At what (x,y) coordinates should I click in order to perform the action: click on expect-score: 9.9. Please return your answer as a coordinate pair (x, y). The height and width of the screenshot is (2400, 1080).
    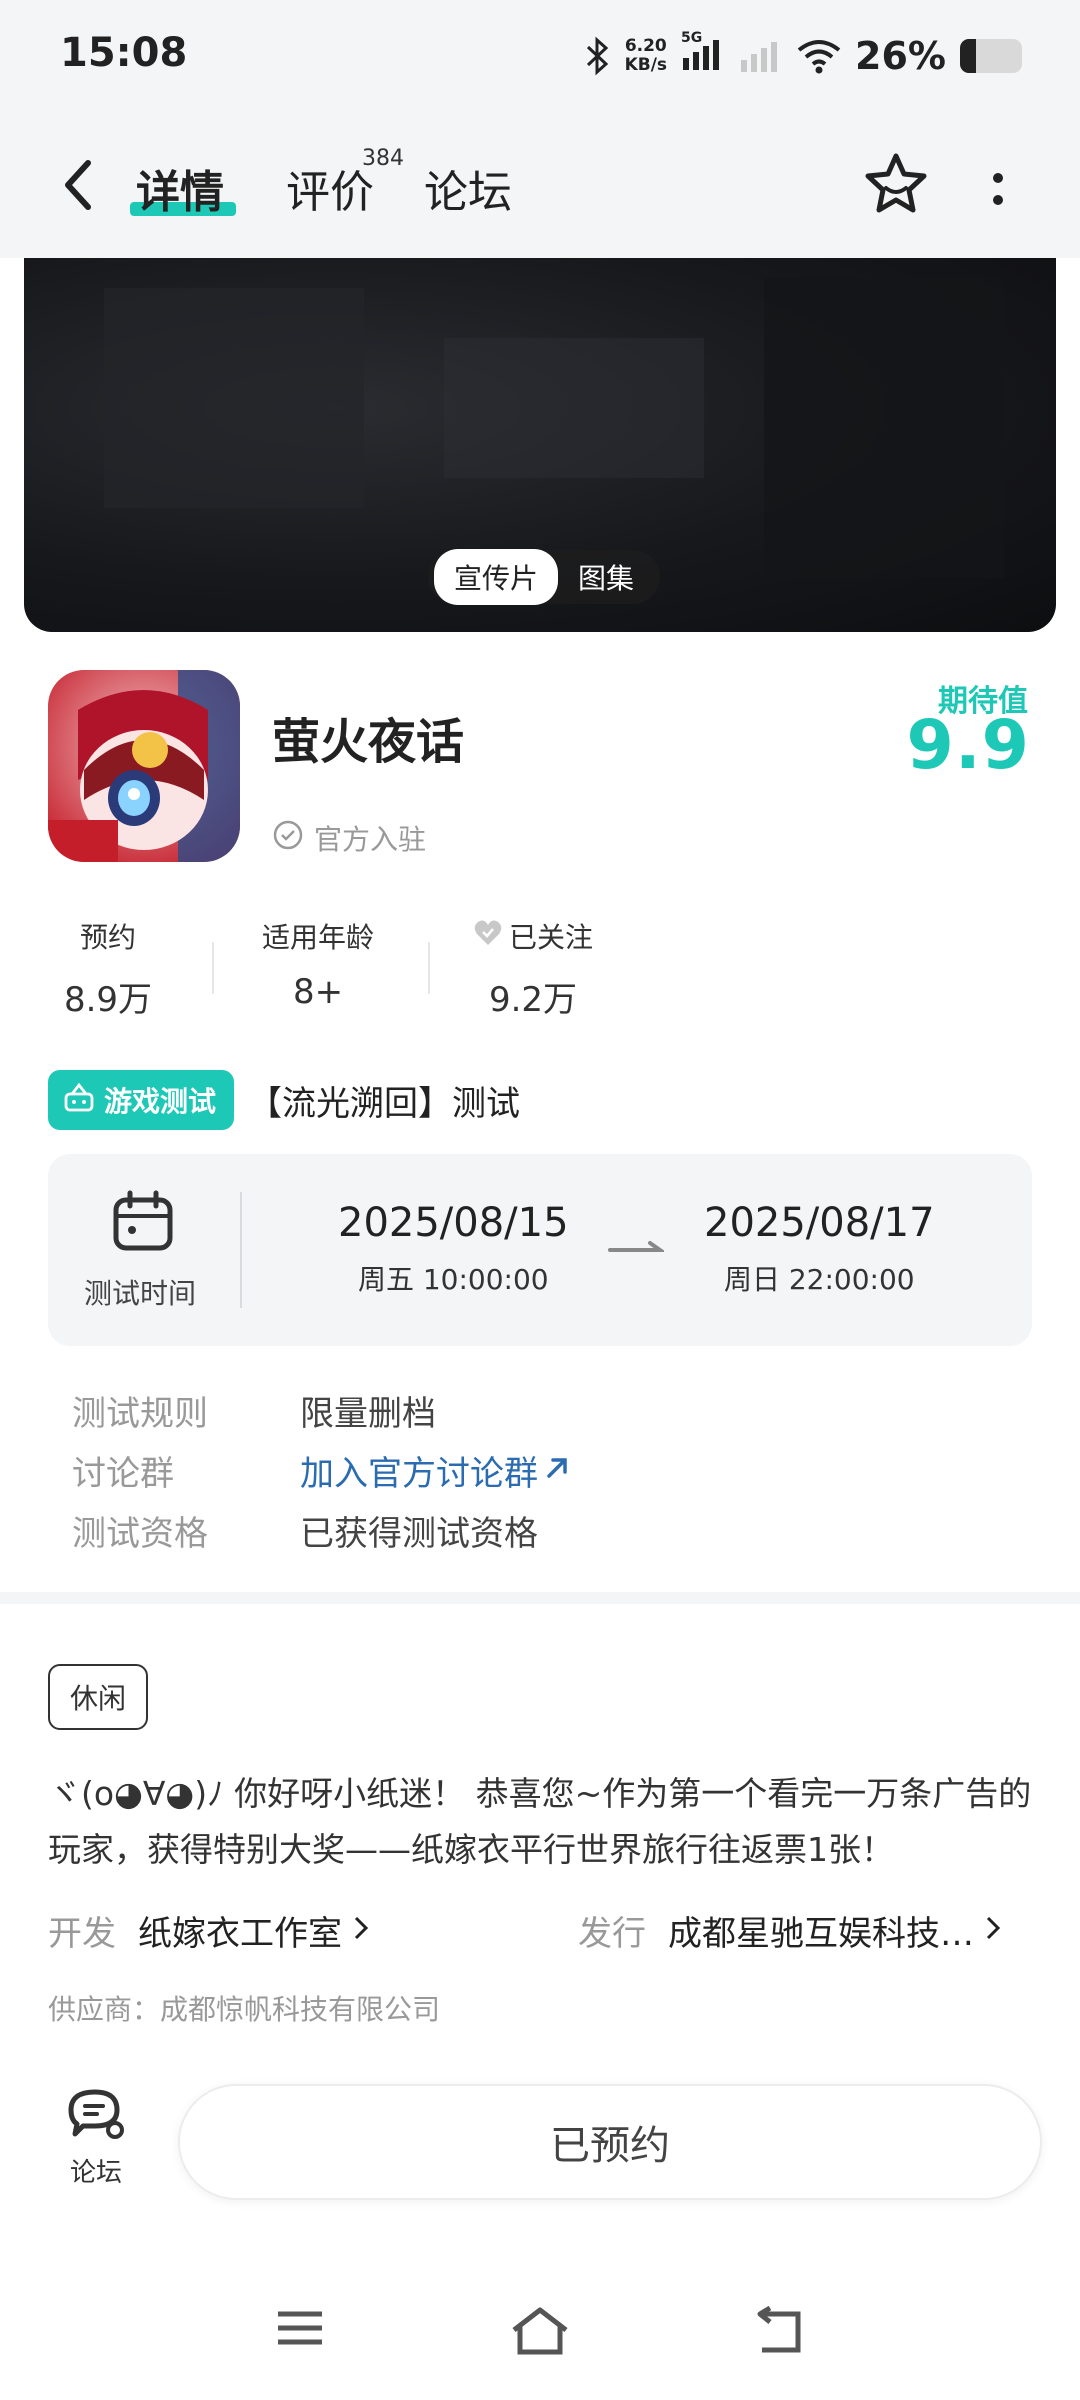
    Looking at the image, I should click on (968, 745).